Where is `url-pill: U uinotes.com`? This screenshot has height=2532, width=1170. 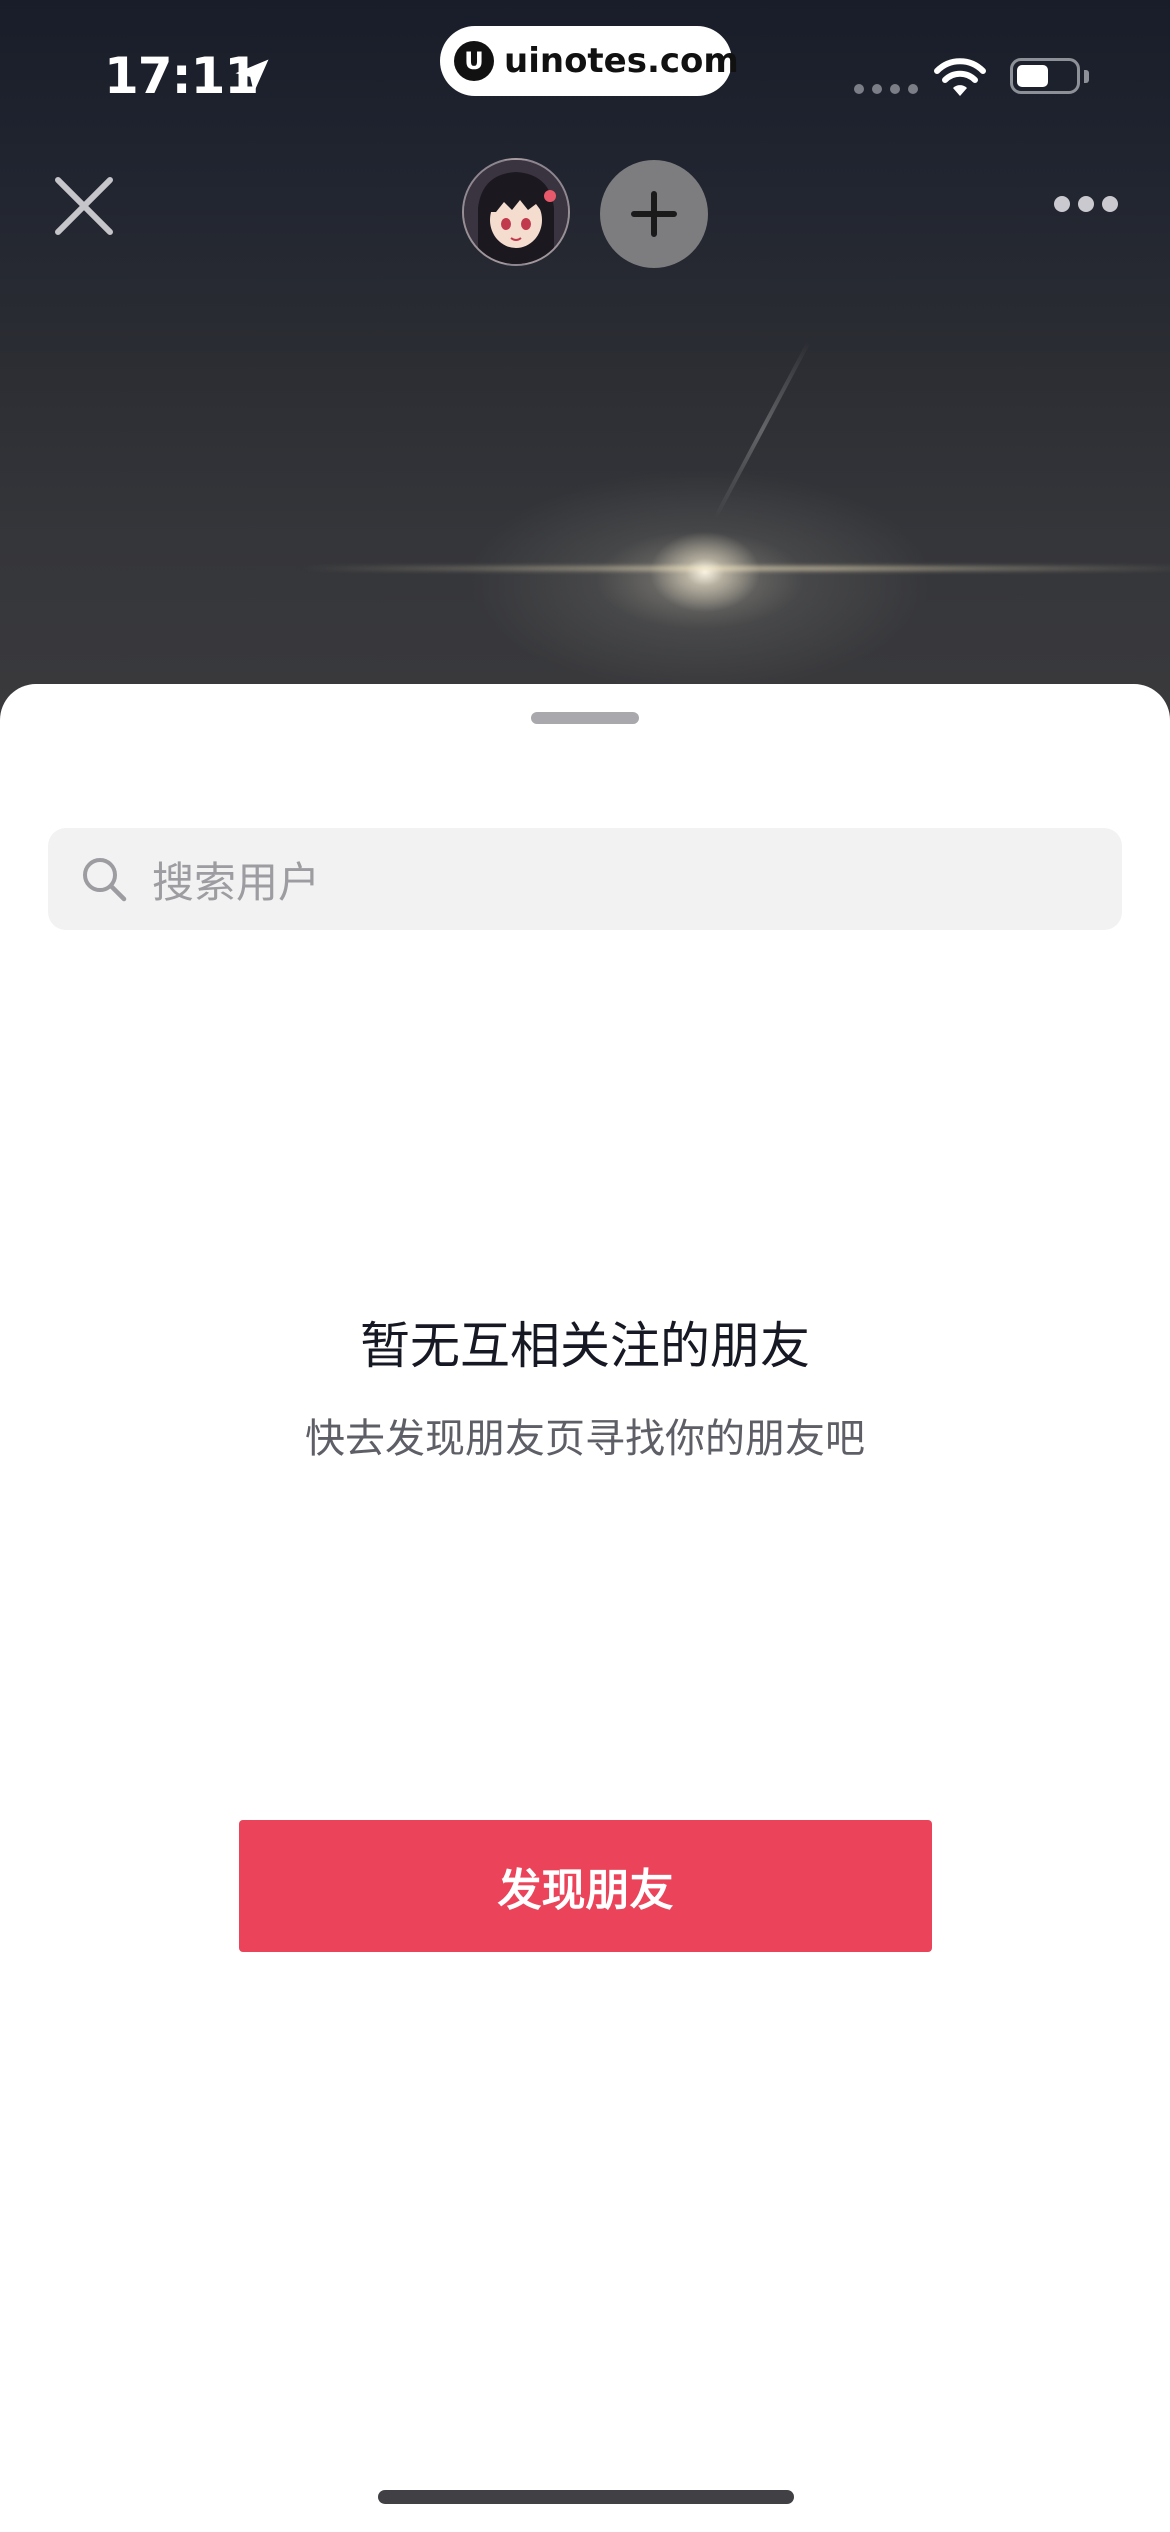 url-pill: U uinotes.com is located at coordinates (589, 61).